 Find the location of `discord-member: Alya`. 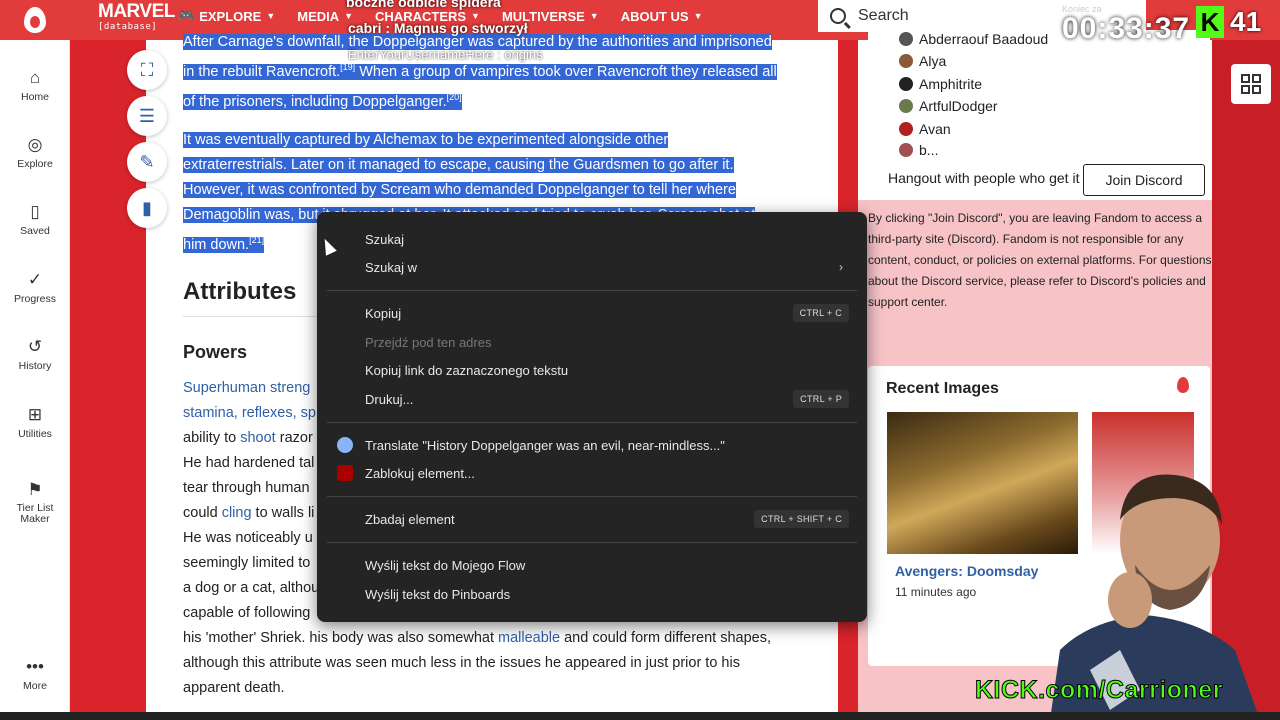

discord-member: Alya is located at coordinates (922, 61).